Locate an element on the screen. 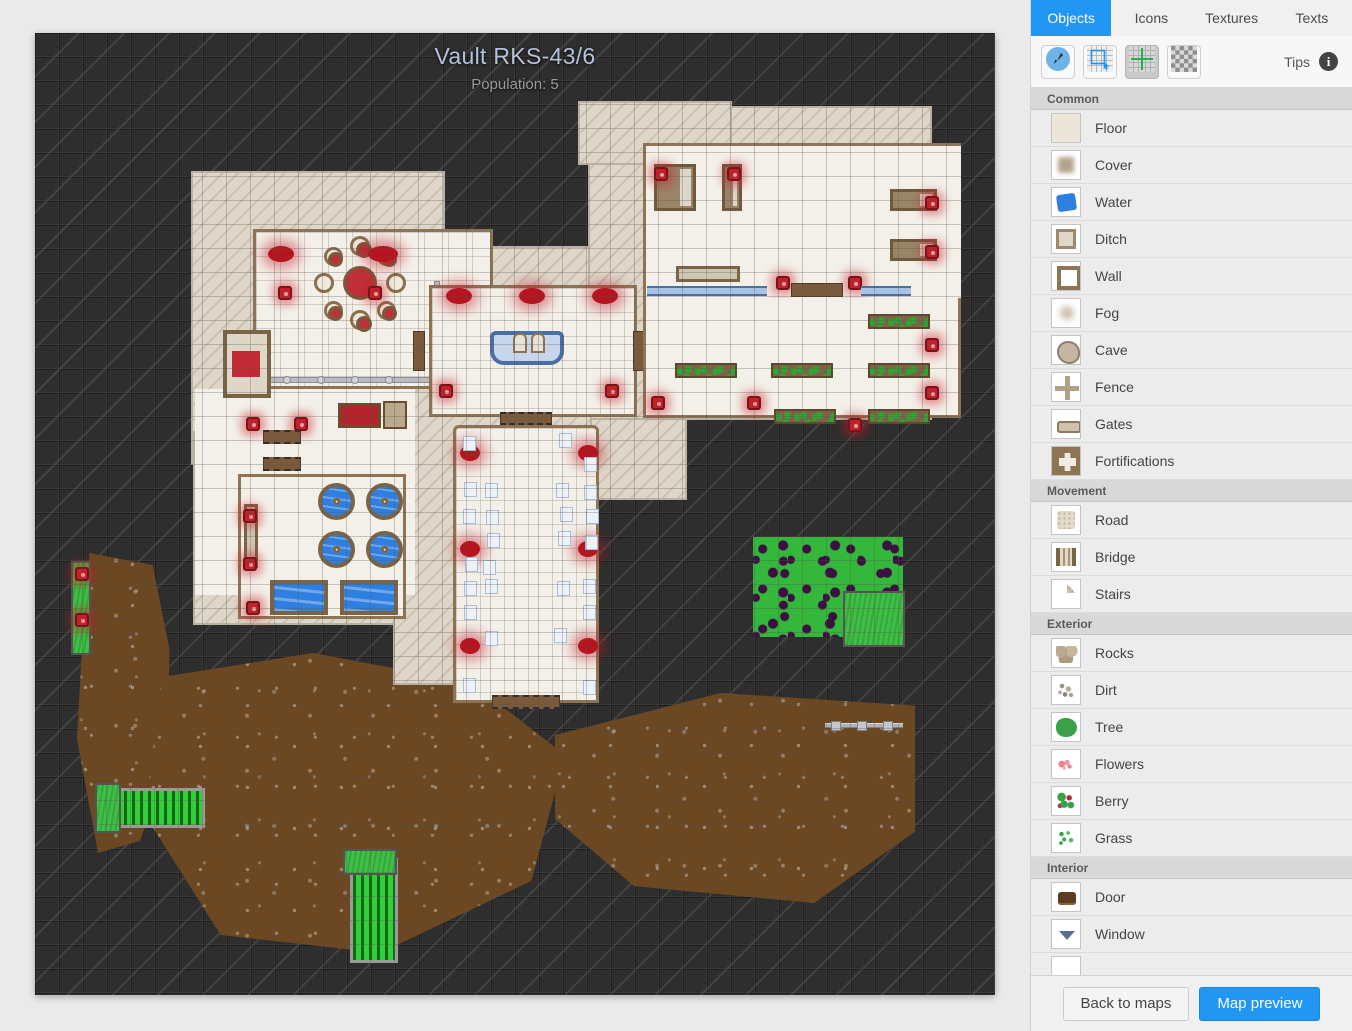  object-item-label: Water is located at coordinates (1113, 202).